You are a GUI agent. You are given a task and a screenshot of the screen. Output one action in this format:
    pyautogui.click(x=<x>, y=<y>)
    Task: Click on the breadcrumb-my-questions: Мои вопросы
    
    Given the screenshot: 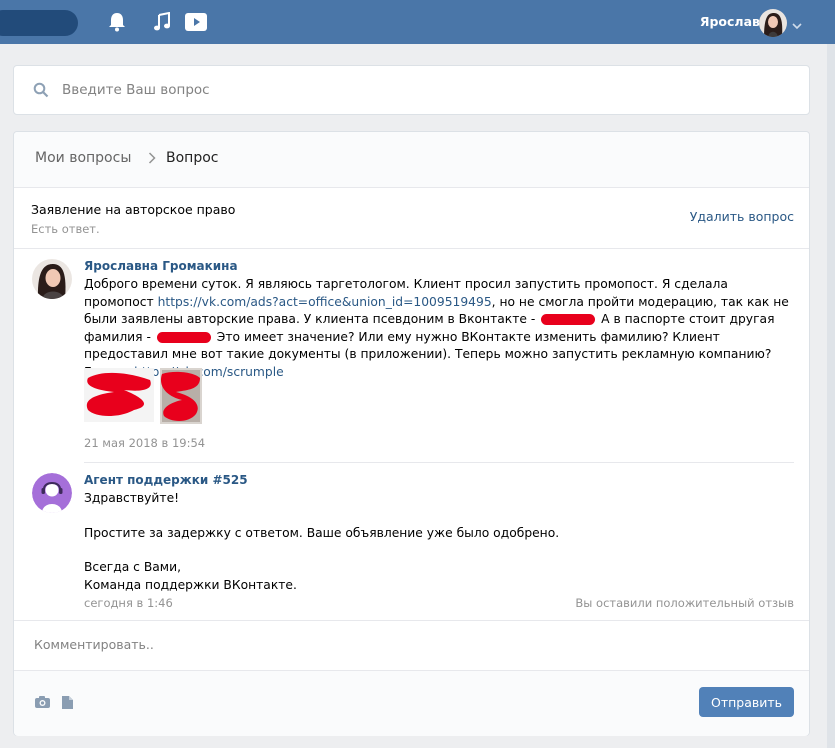 What is the action you would take?
    pyautogui.click(x=83, y=158)
    